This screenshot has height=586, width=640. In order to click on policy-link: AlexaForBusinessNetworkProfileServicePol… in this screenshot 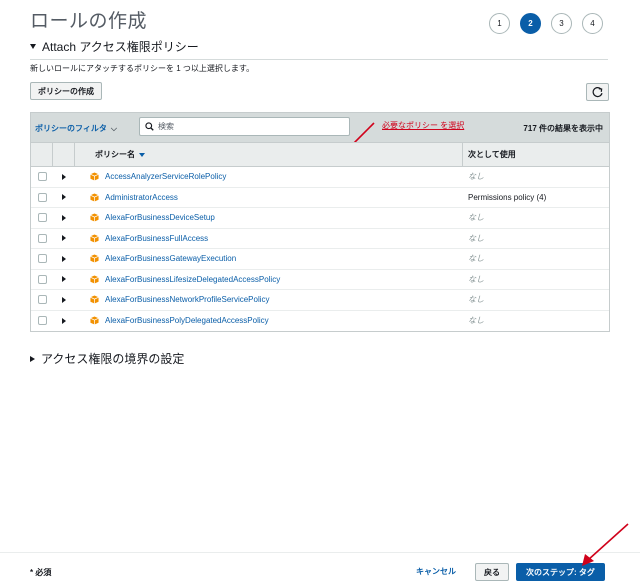, I will do `click(187, 299)`.